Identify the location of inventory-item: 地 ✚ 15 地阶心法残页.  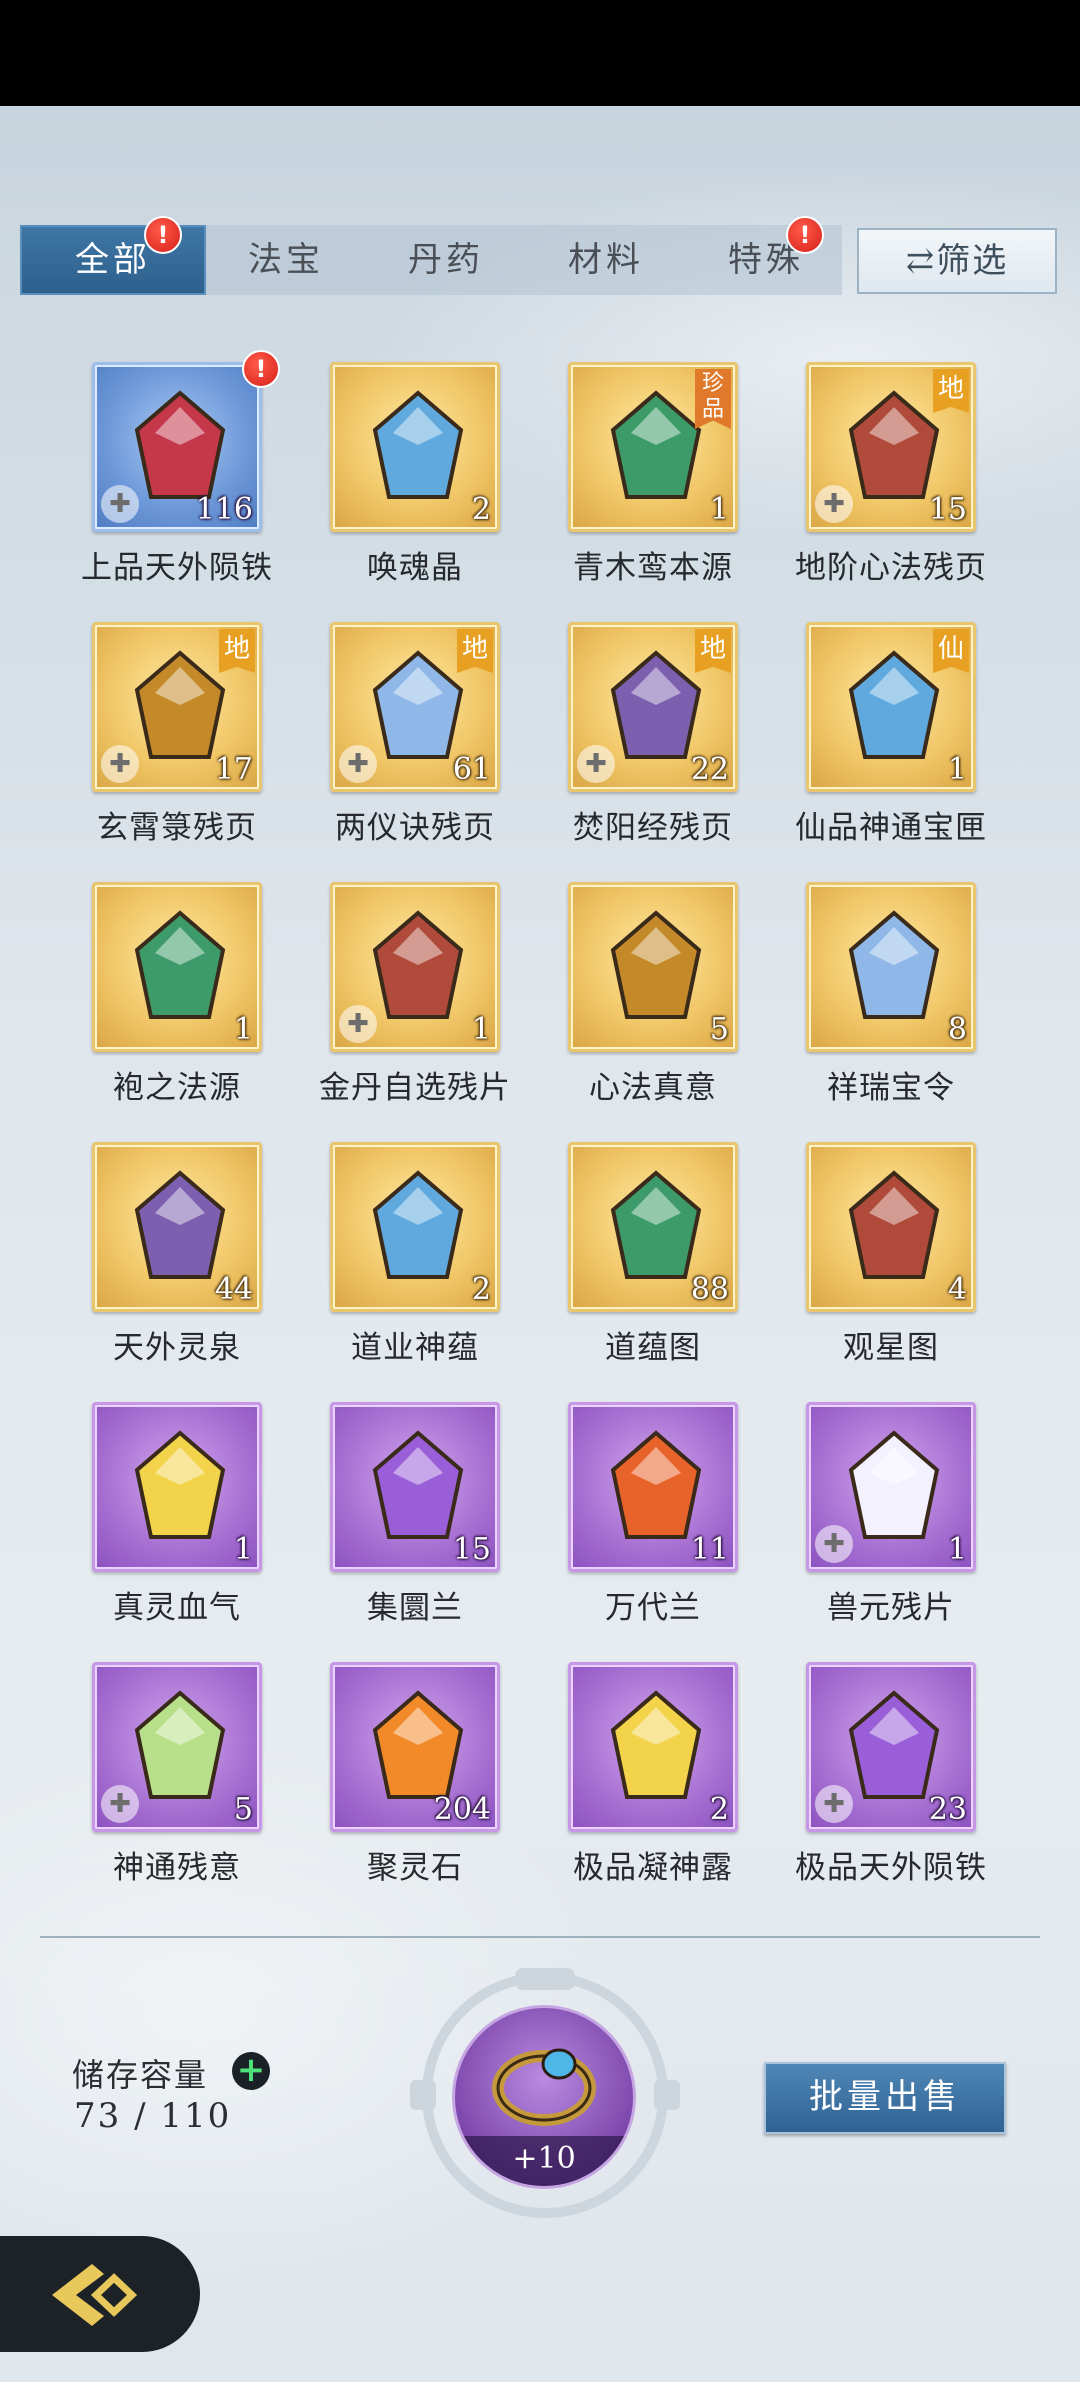
(871, 477).